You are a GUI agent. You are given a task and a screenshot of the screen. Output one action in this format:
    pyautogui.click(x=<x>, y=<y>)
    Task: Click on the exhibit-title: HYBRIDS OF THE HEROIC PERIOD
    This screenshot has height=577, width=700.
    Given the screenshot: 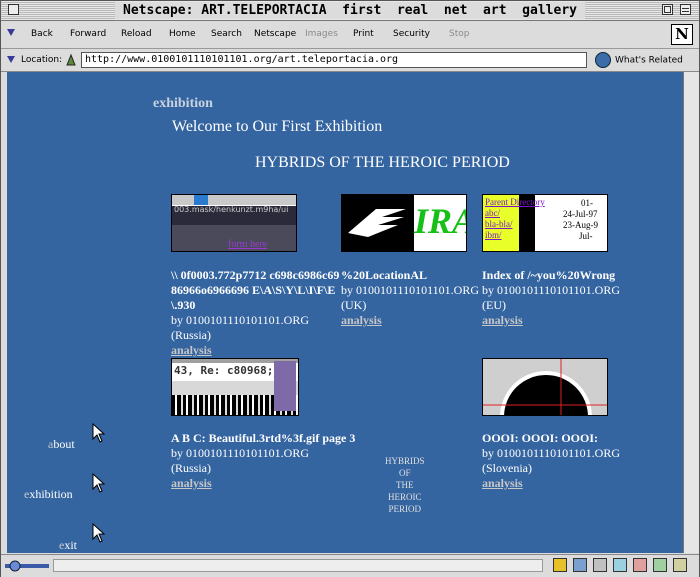 What is the action you would take?
    pyautogui.click(x=382, y=162)
    